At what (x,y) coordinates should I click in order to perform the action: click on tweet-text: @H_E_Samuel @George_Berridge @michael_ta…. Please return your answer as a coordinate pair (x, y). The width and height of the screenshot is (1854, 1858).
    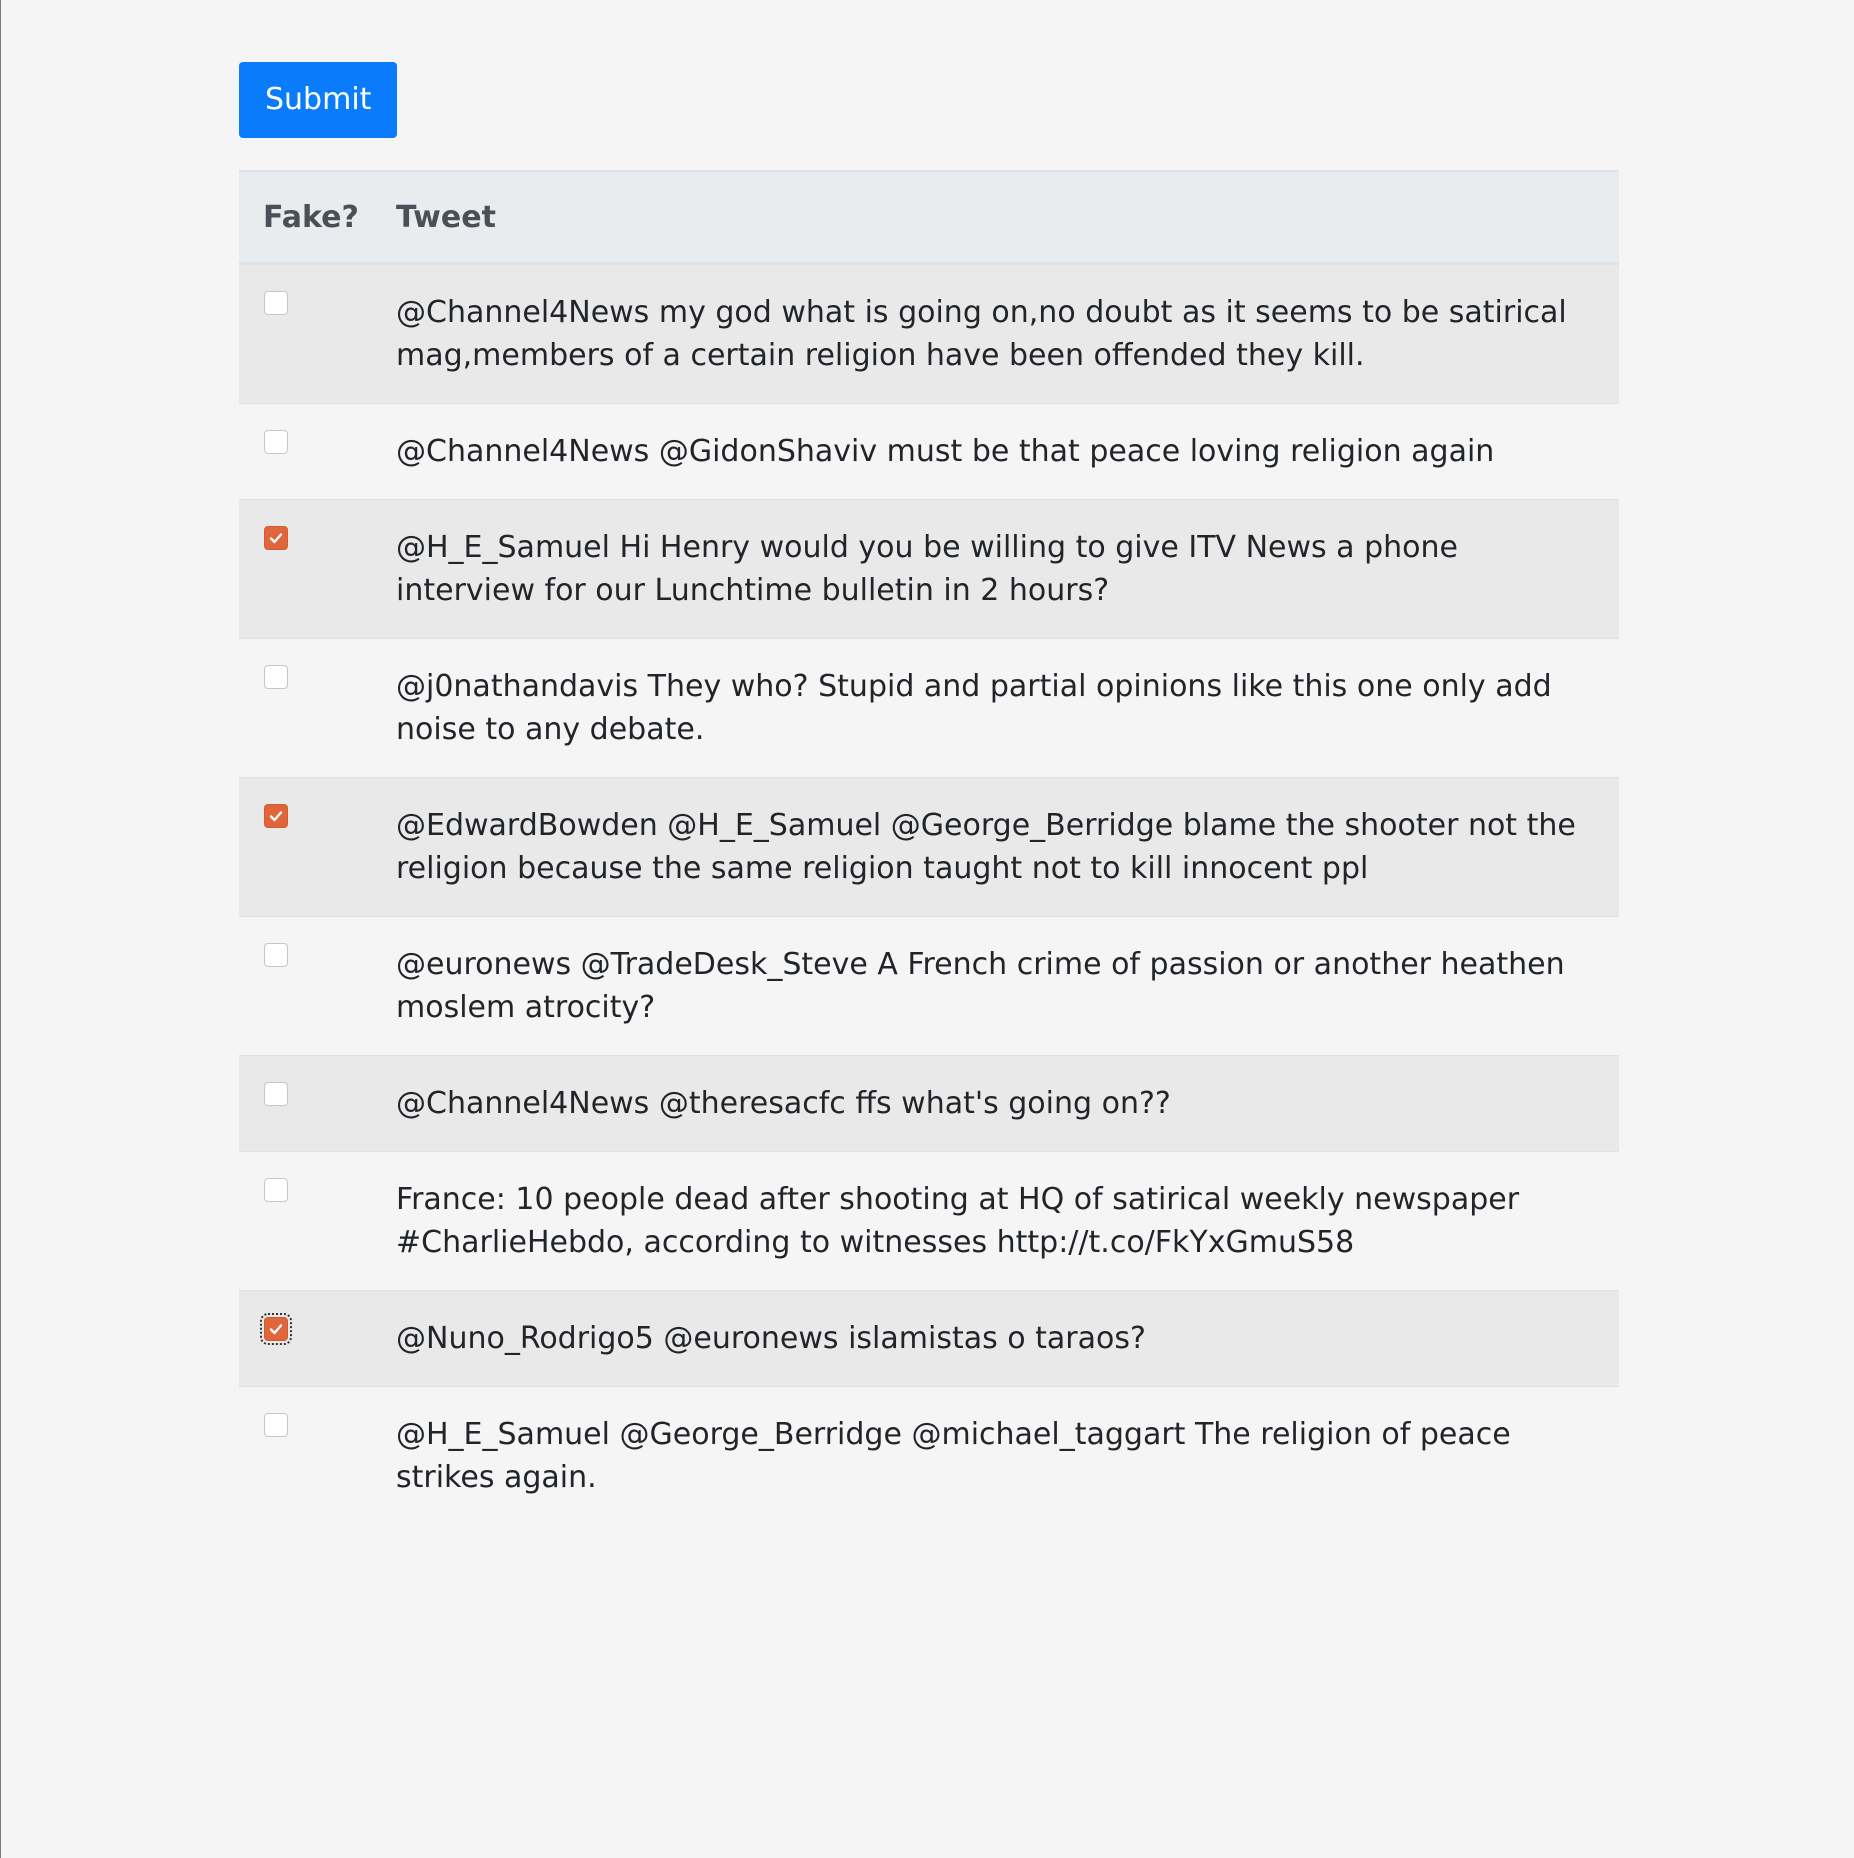
    Looking at the image, I should click on (953, 1456).